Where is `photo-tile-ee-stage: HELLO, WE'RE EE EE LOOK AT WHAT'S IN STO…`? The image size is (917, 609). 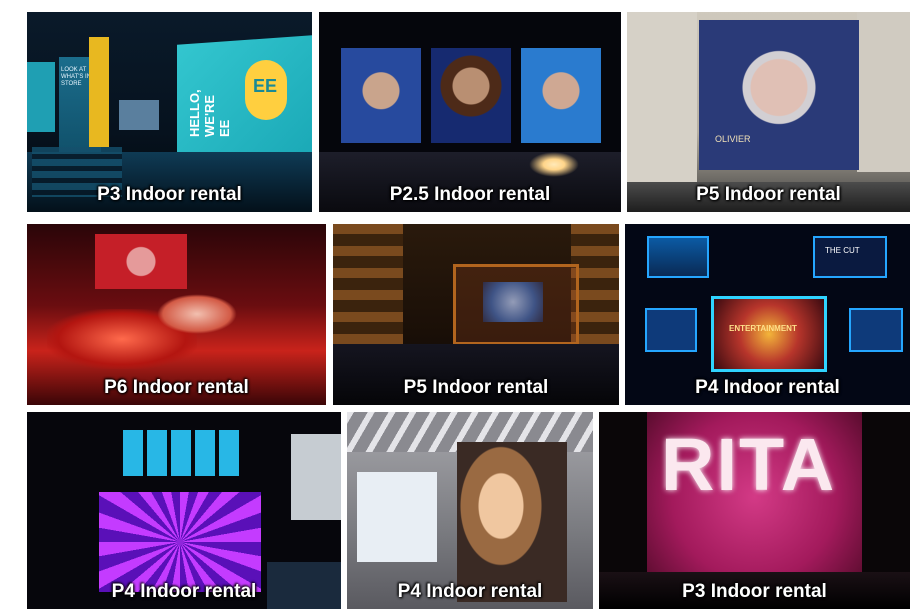 photo-tile-ee-stage: HELLO, WE'RE EE EE LOOK AT WHAT'S IN STO… is located at coordinates (169, 112).